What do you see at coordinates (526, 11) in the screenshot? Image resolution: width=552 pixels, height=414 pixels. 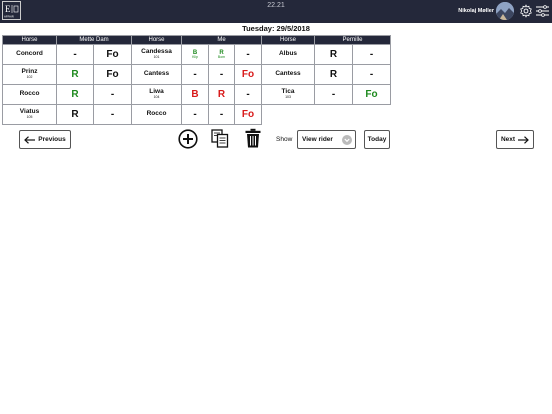 I see `gear-icon` at bounding box center [526, 11].